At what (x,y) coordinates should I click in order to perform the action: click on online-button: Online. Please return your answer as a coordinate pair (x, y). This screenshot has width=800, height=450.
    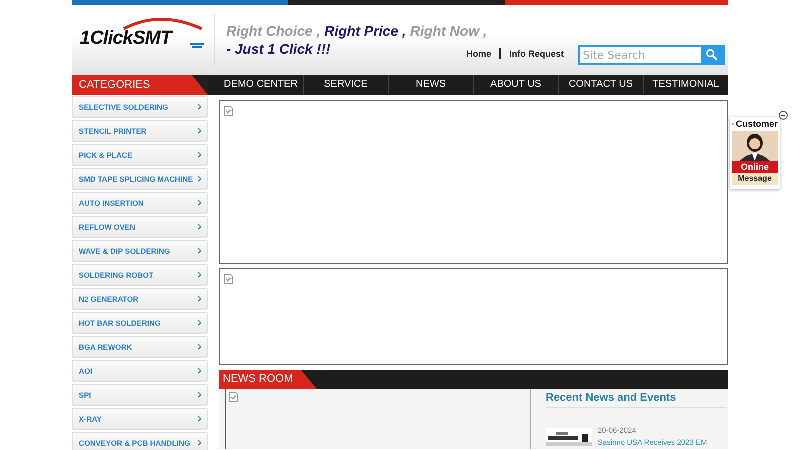
    Looking at the image, I should click on (755, 167).